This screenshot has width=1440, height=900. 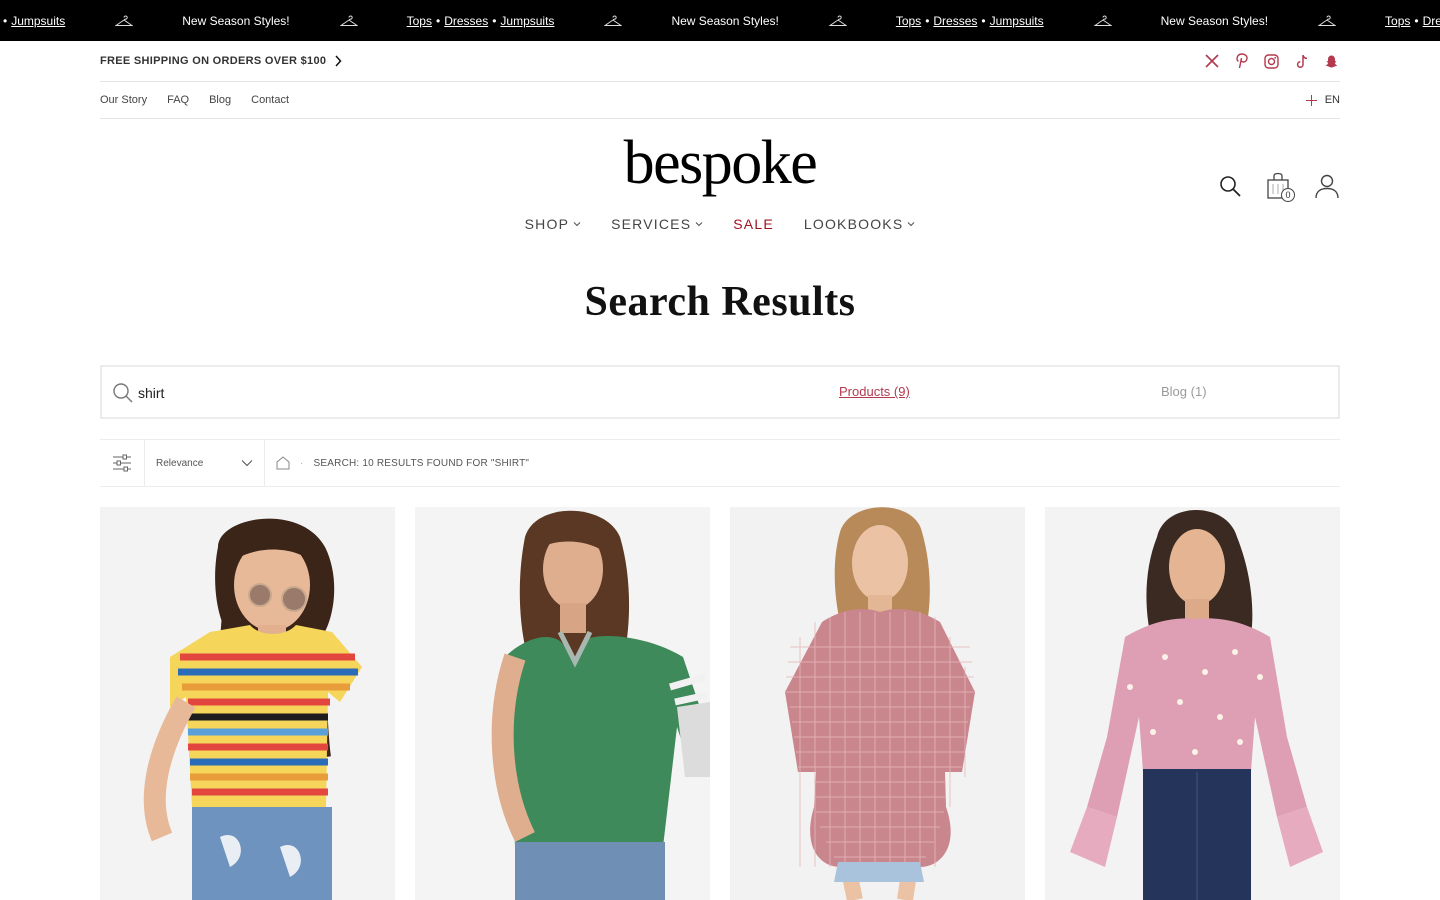 What do you see at coordinates (1327, 186) in the screenshot?
I see `account-icon` at bounding box center [1327, 186].